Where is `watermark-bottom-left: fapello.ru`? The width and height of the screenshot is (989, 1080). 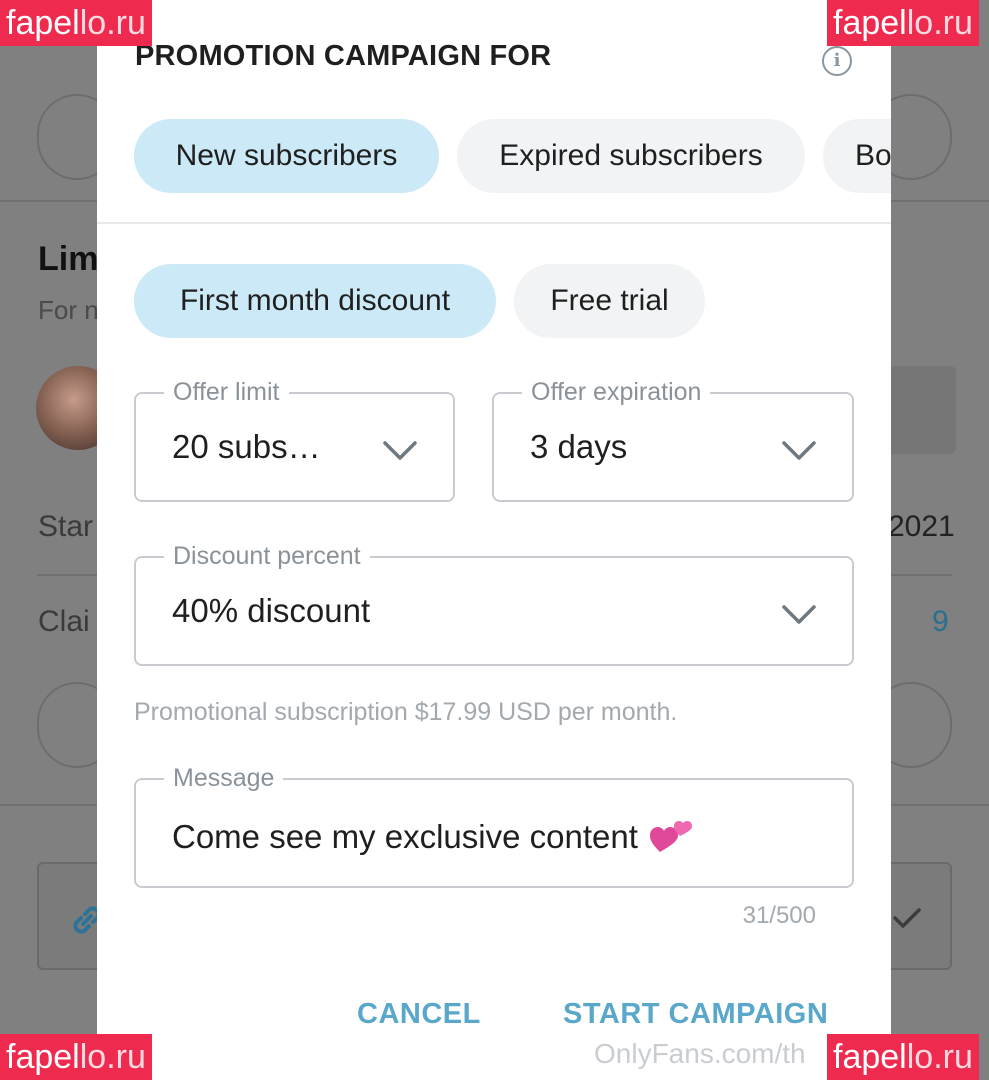
watermark-bottom-left: fapello.ru is located at coordinates (76, 1057).